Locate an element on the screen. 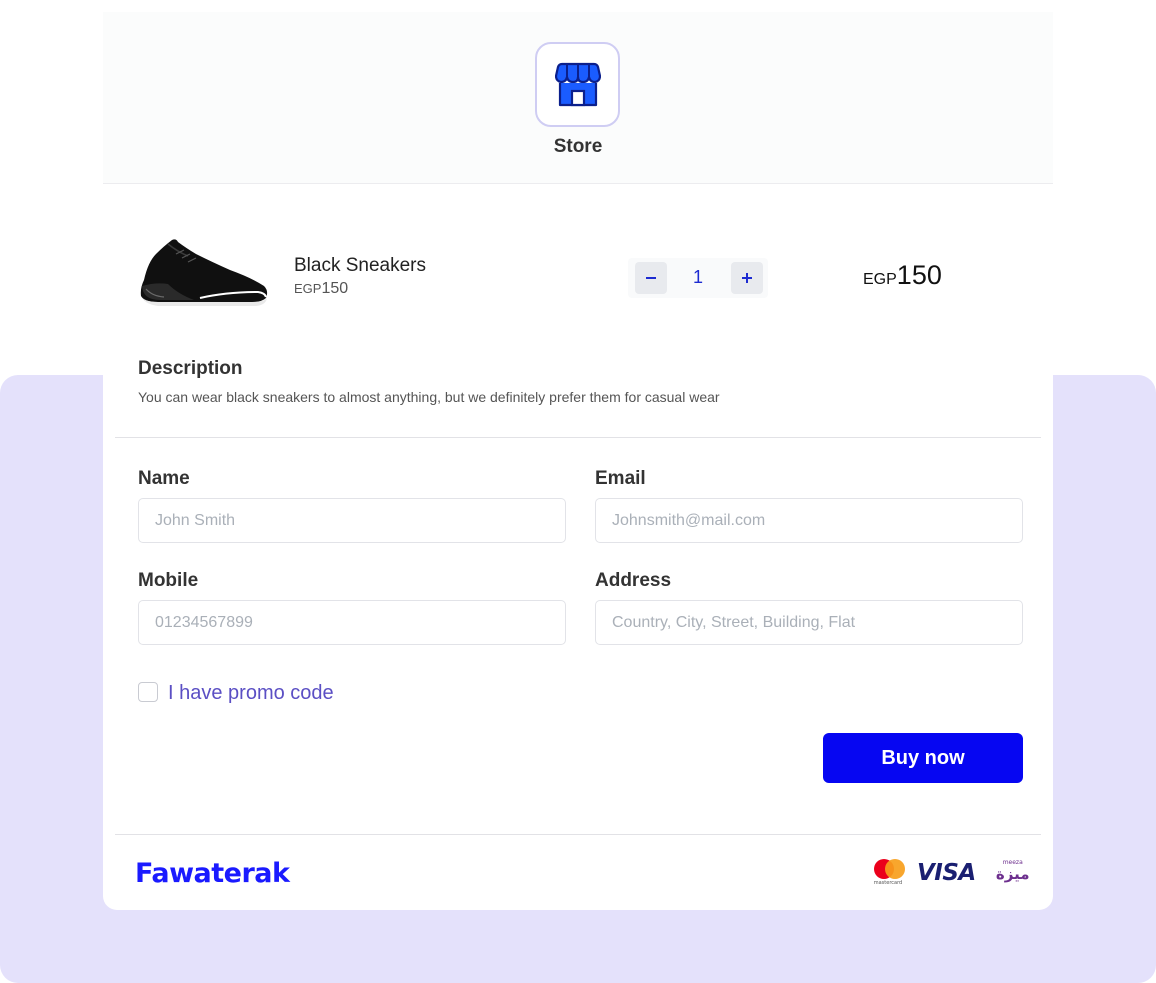  plus-icon is located at coordinates (747, 278).